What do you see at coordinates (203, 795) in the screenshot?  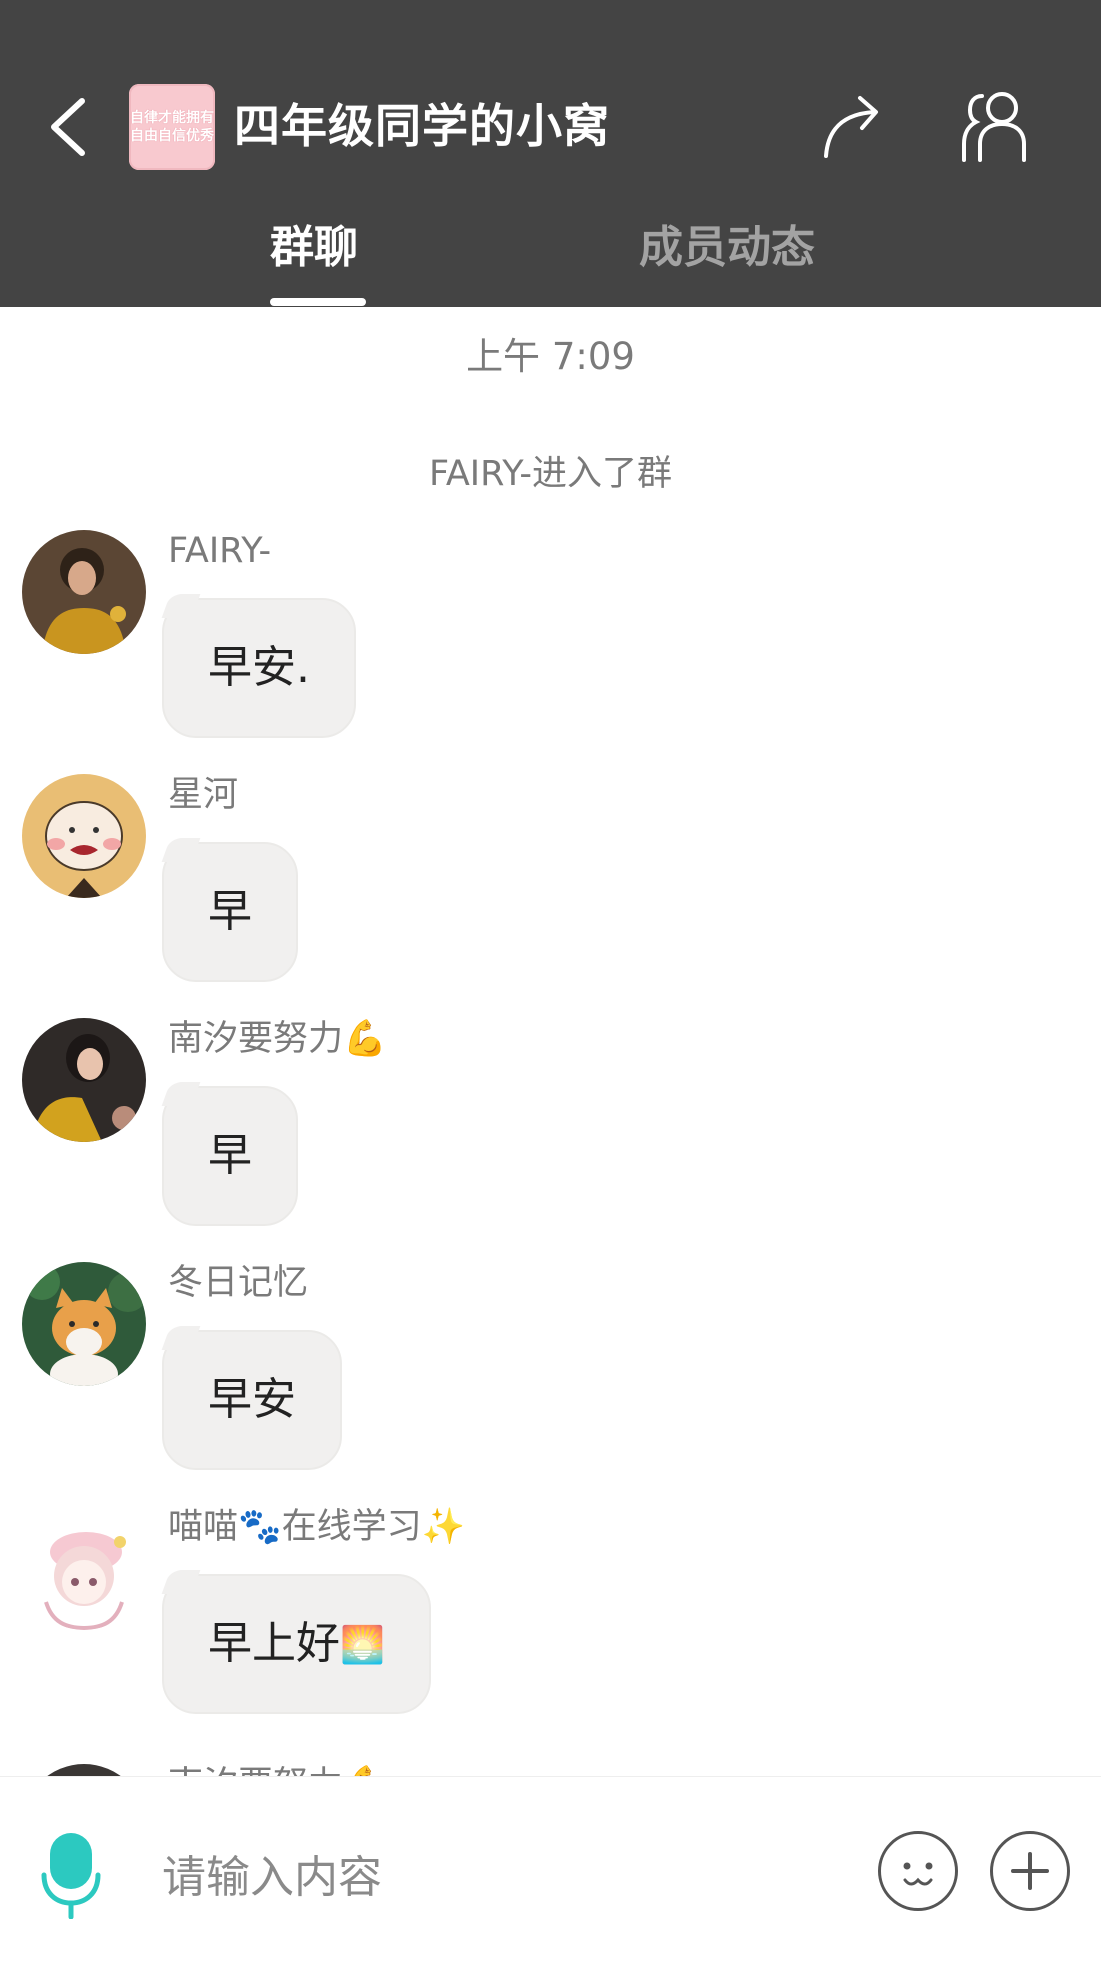 I see `sender-name: 星河` at bounding box center [203, 795].